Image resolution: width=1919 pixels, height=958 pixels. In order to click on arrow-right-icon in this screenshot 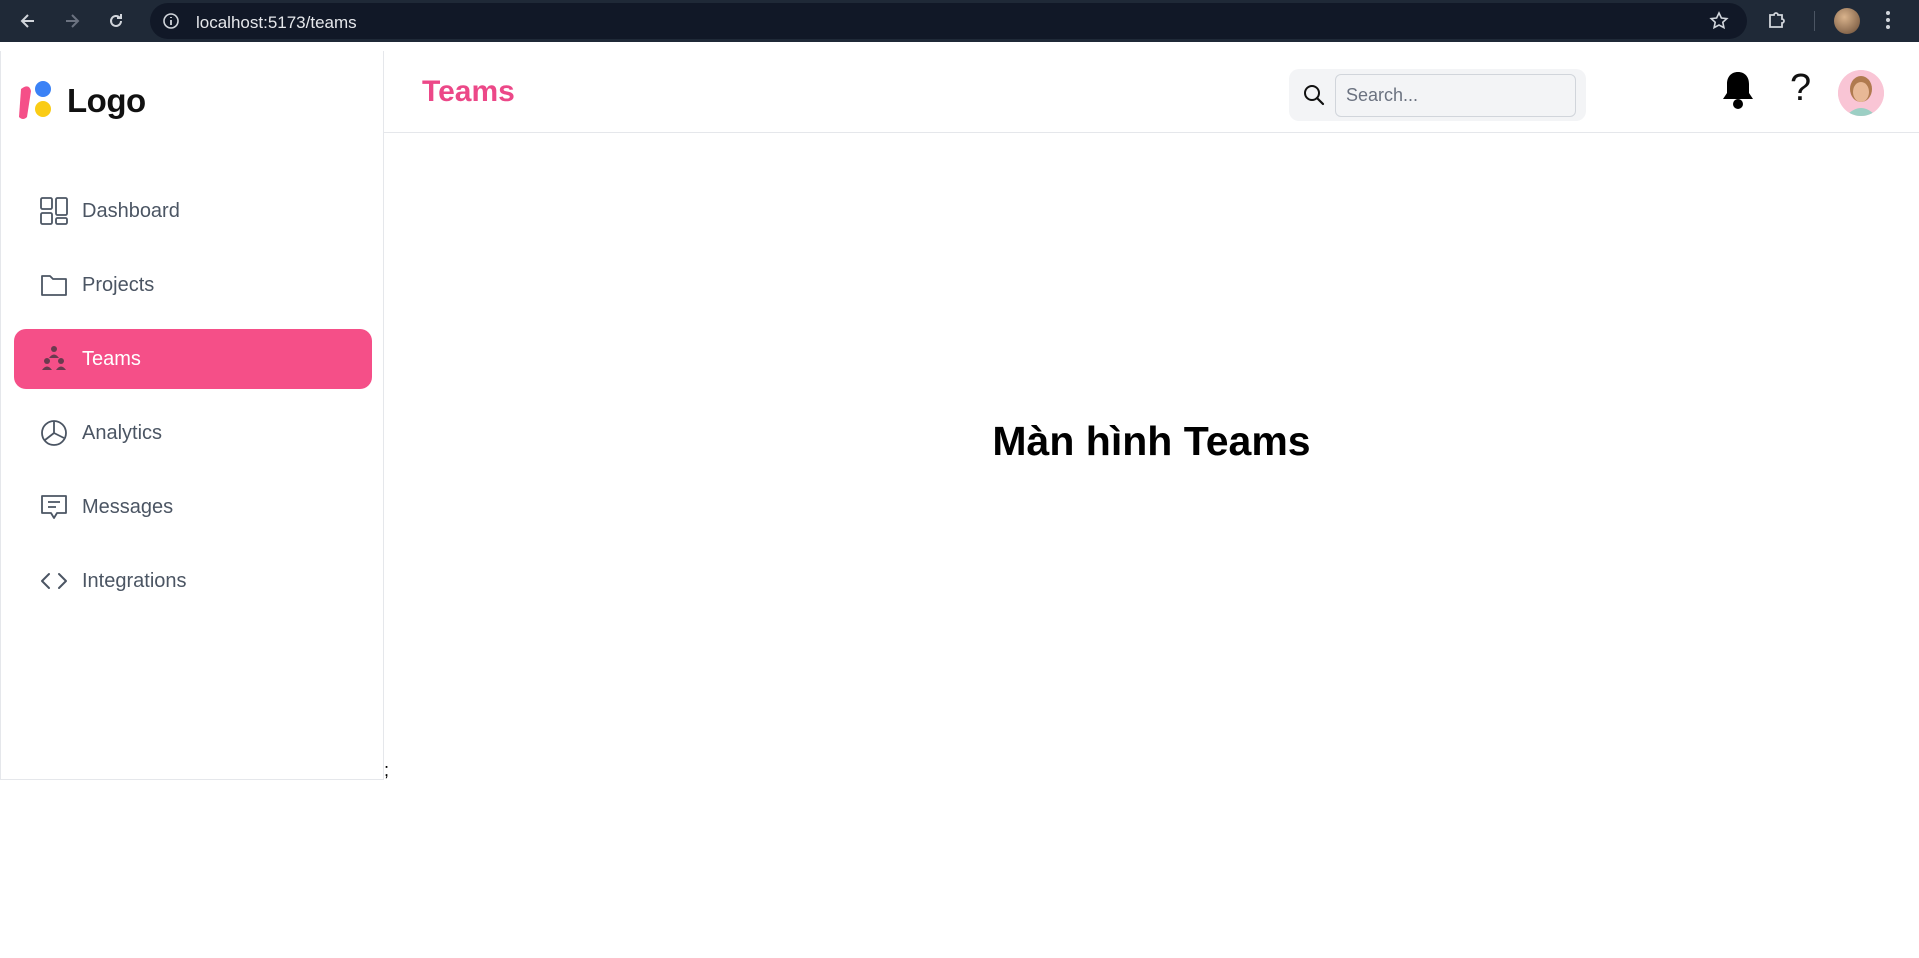, I will do `click(73, 21)`.